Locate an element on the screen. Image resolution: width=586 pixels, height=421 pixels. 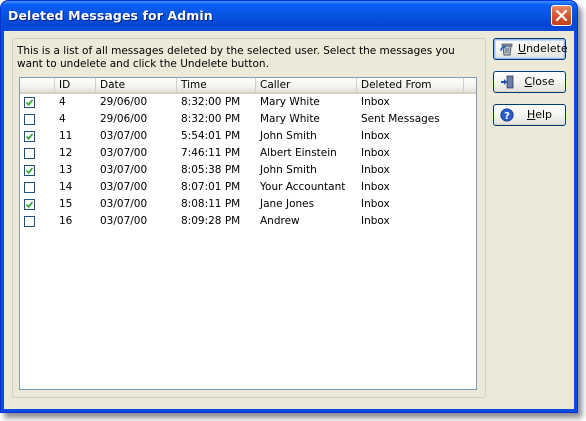
close-icon is located at coordinates (561, 15).